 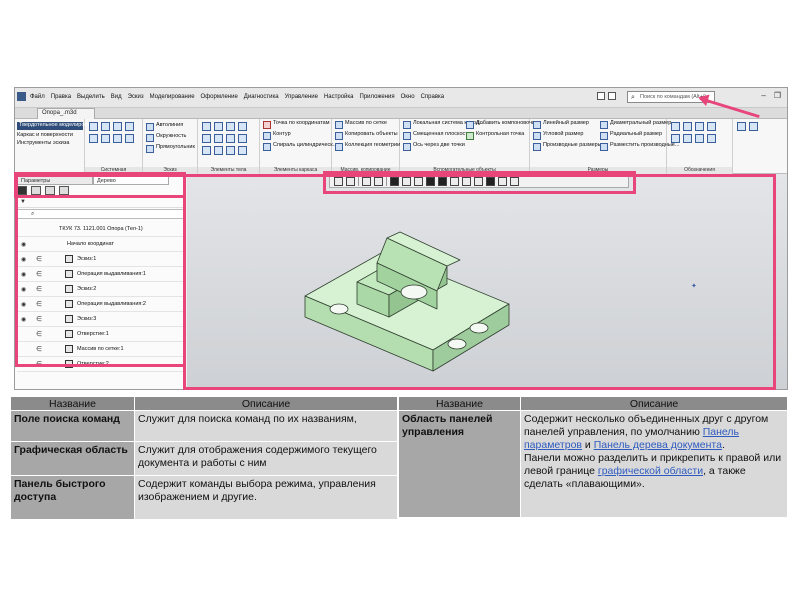 What do you see at coordinates (61, 97) in the screenshot?
I see `menu-item-edit: Правка` at bounding box center [61, 97].